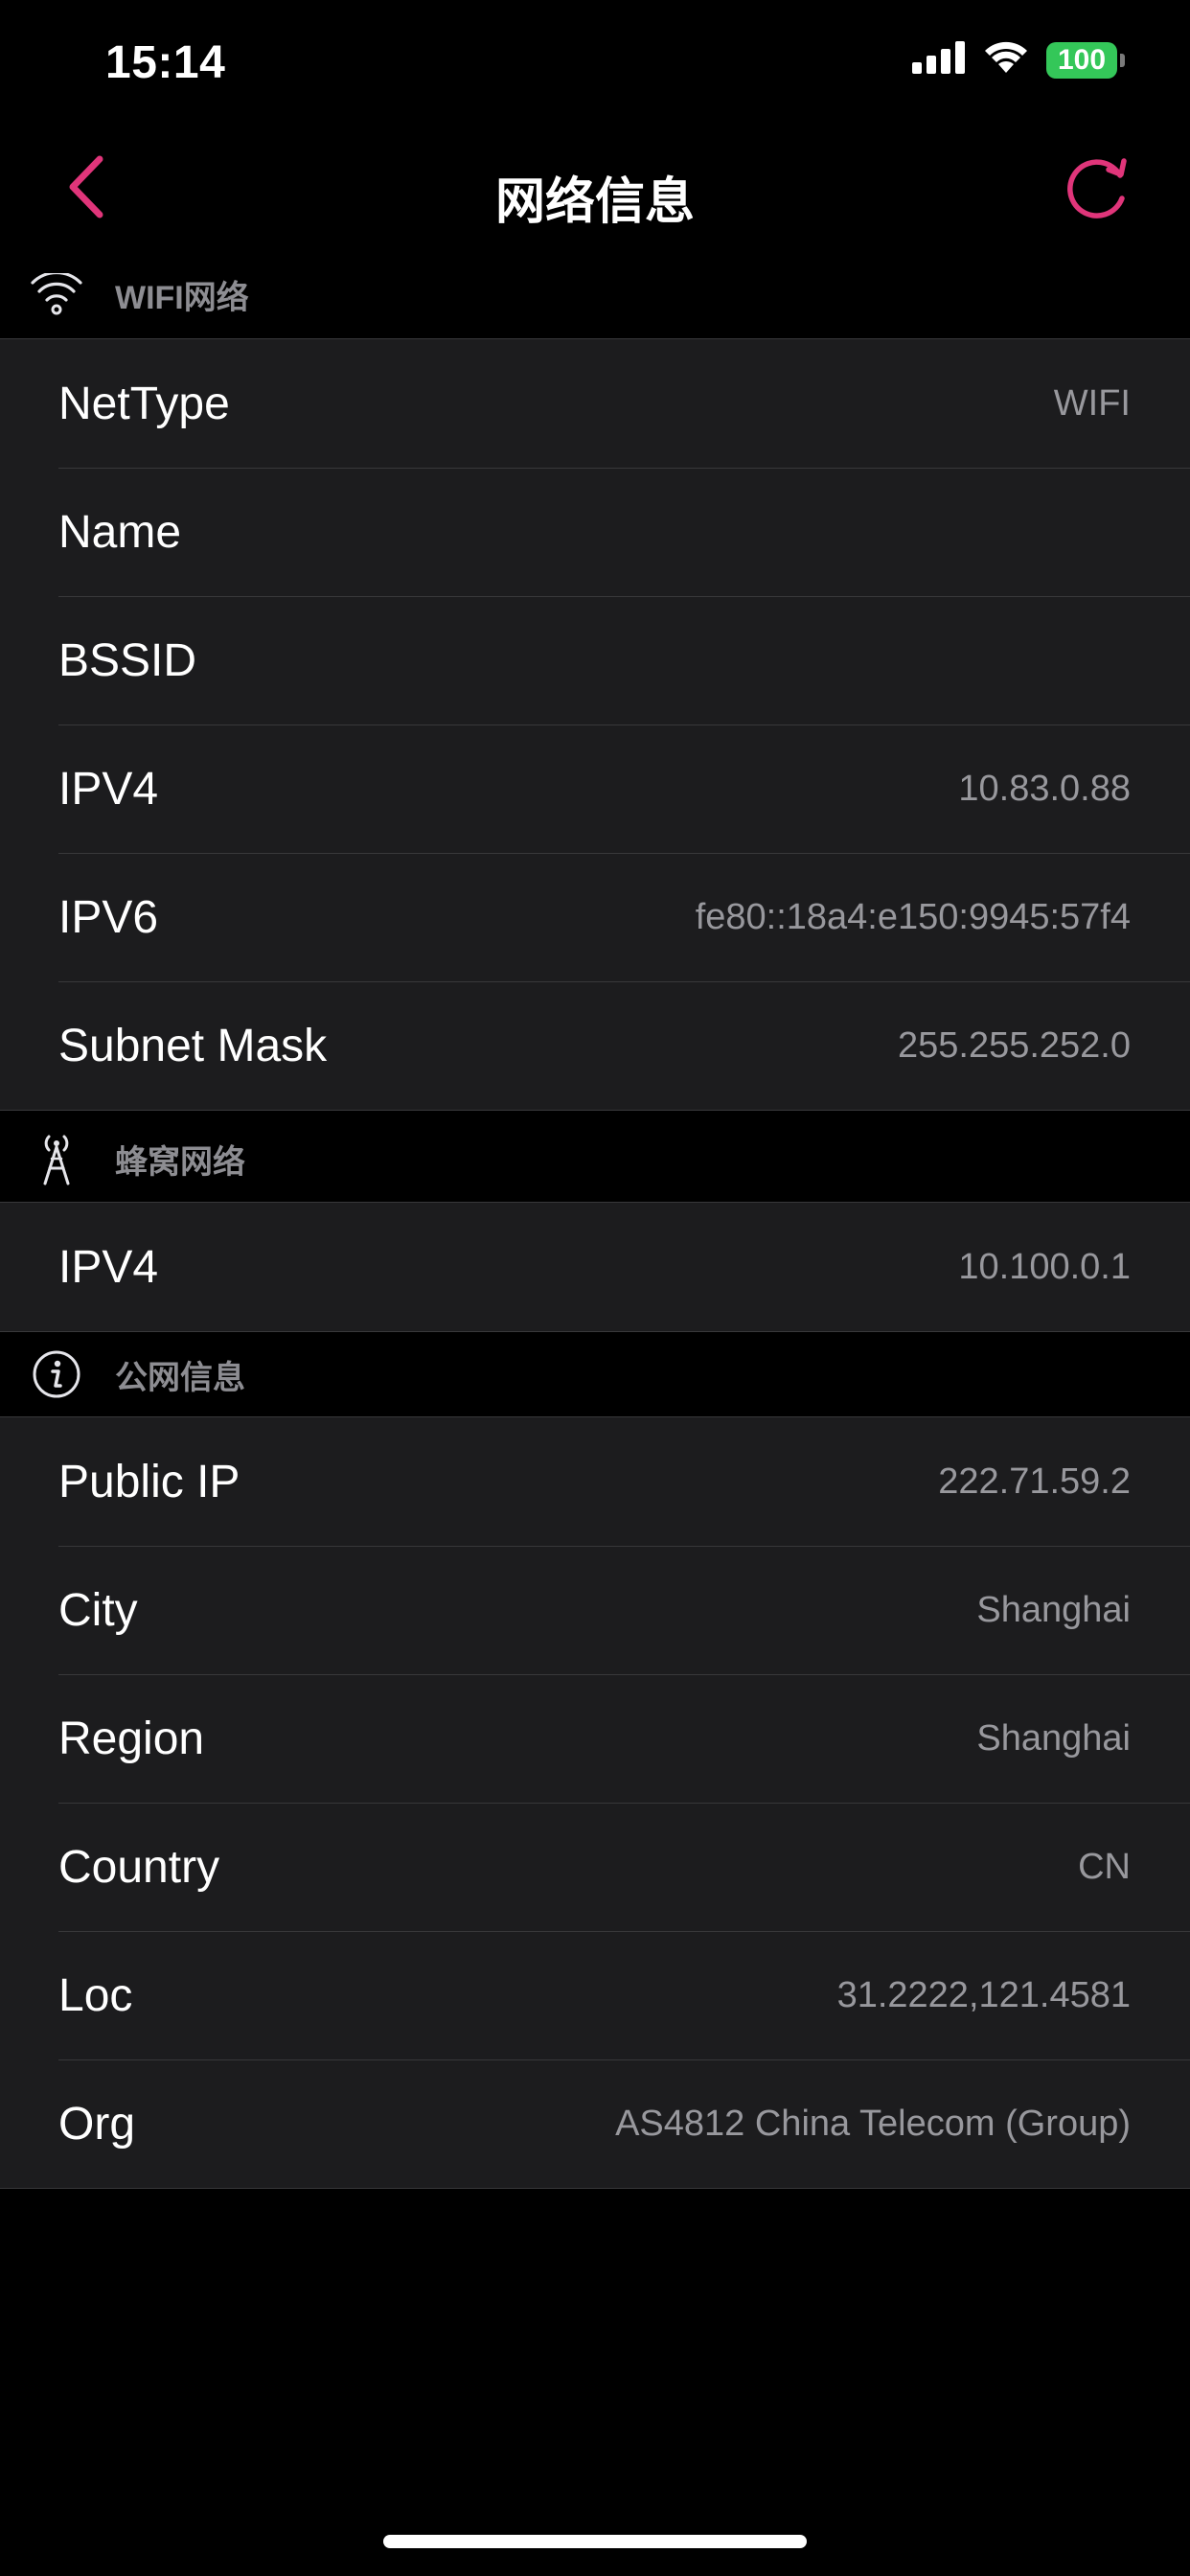 The image size is (1190, 2576). I want to click on signal-bars-icon, so click(939, 60).